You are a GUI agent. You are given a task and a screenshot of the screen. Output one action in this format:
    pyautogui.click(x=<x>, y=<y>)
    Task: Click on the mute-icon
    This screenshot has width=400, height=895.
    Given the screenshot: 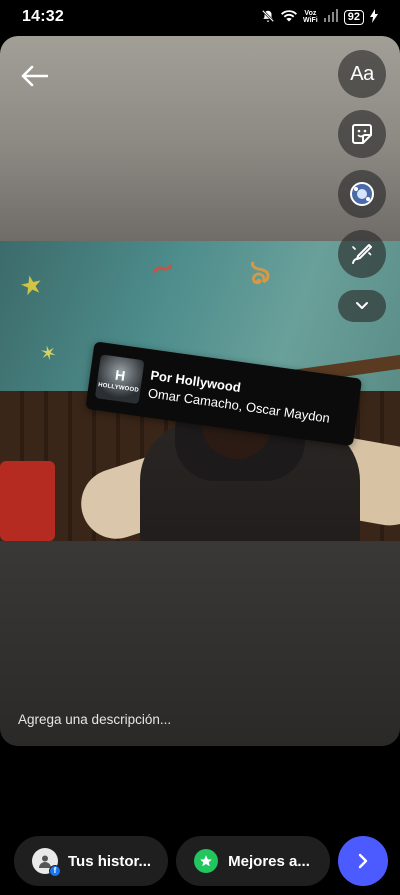 What is the action you would take?
    pyautogui.click(x=268, y=17)
    